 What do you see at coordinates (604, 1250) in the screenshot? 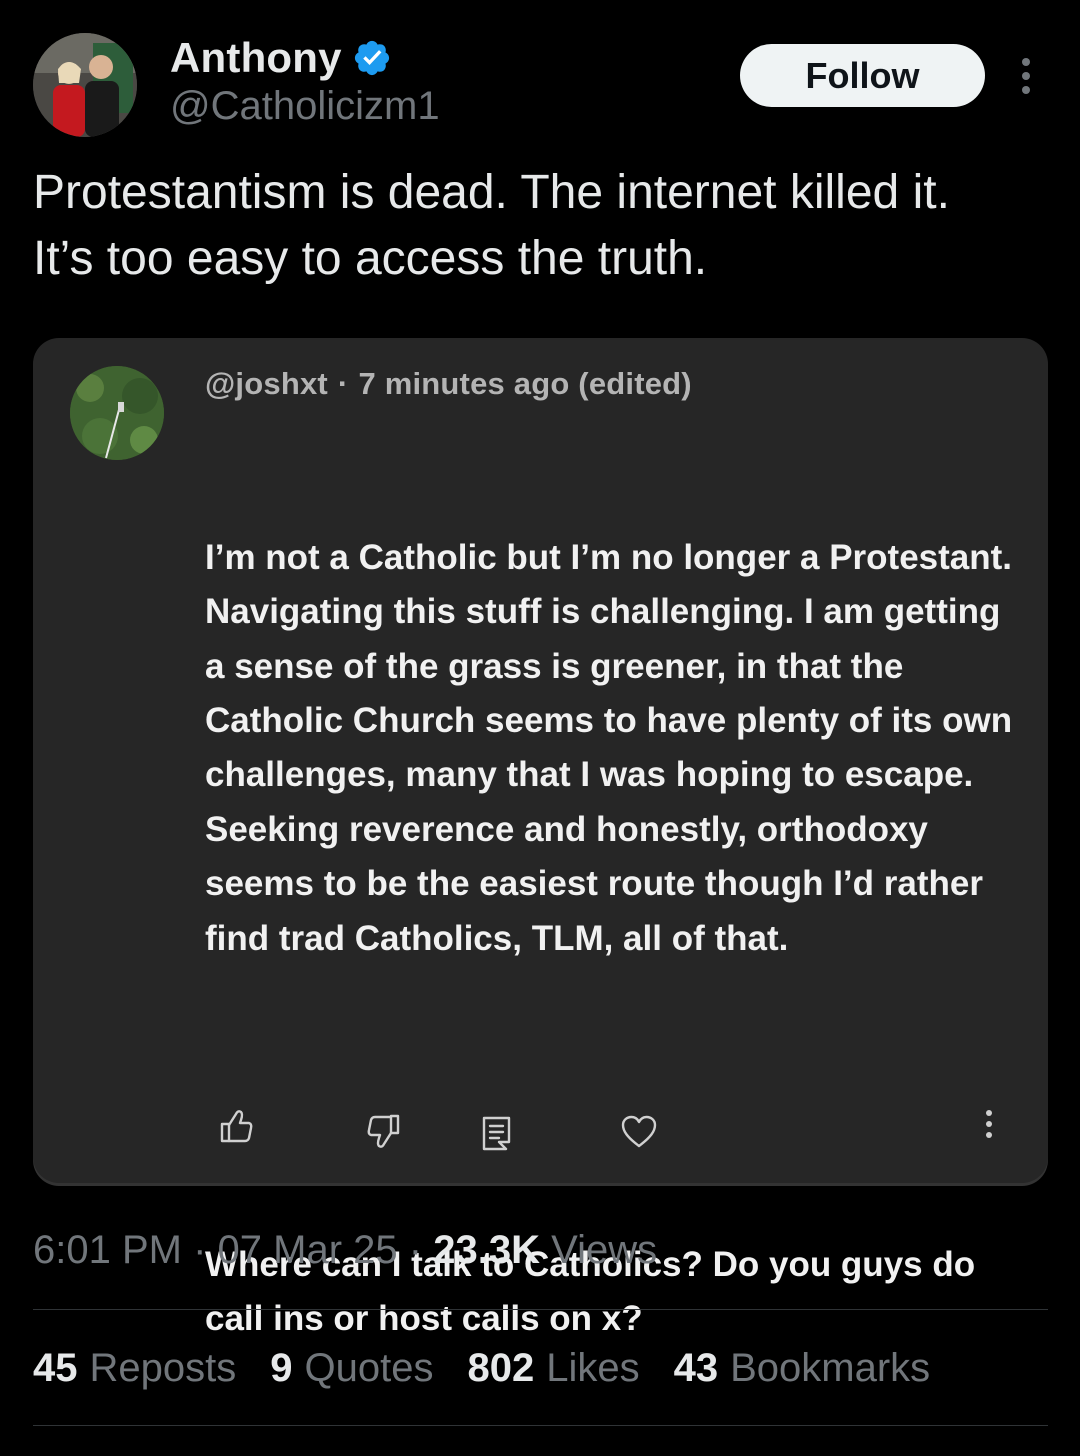
I see `views-label: Views` at bounding box center [604, 1250].